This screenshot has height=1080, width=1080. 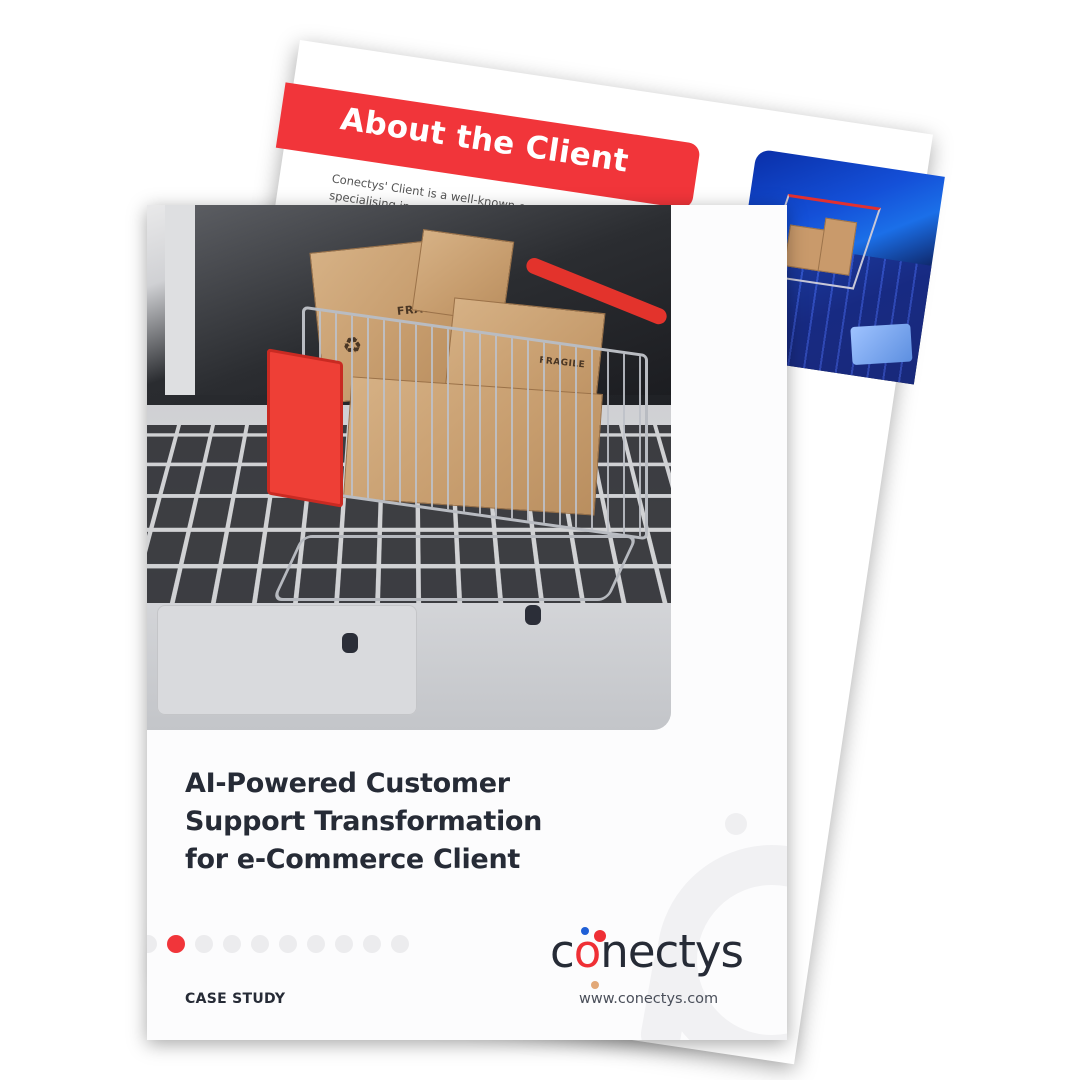 I want to click on logo-red-dot, so click(x=599, y=936).